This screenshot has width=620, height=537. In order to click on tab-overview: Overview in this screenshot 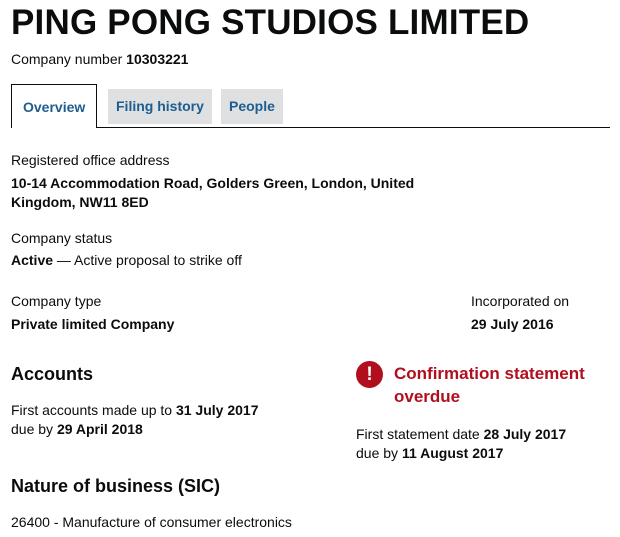, I will do `click(54, 106)`.